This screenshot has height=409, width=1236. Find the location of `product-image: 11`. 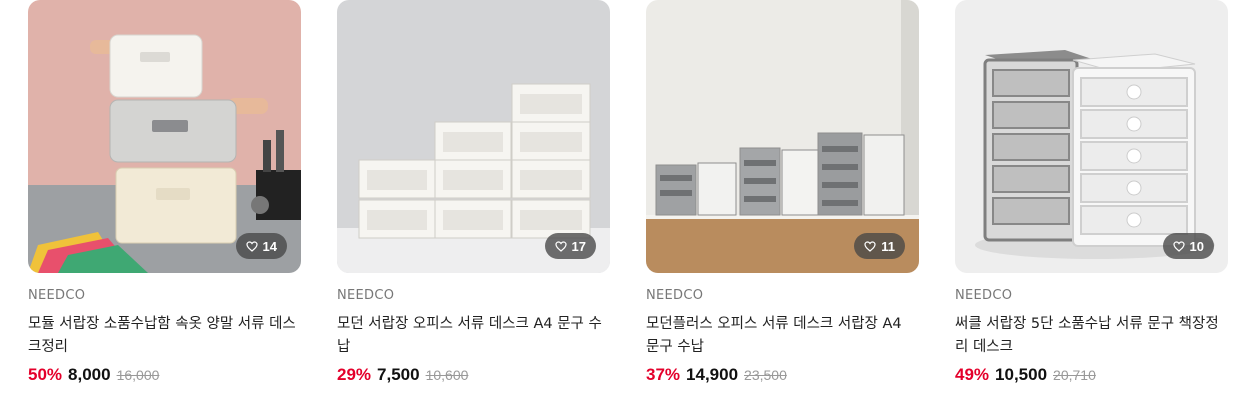

product-image: 11 is located at coordinates (782, 136).